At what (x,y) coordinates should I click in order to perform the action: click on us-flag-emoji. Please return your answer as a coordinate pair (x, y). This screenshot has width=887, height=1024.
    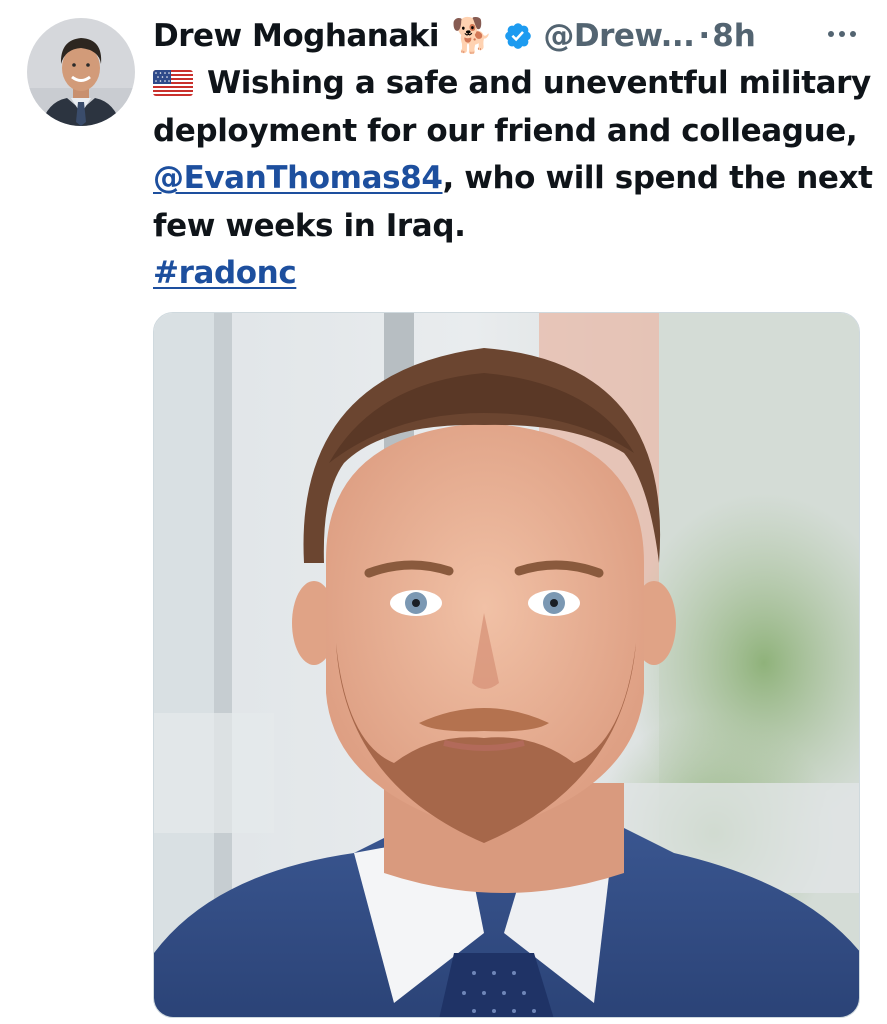
    Looking at the image, I should click on (173, 83).